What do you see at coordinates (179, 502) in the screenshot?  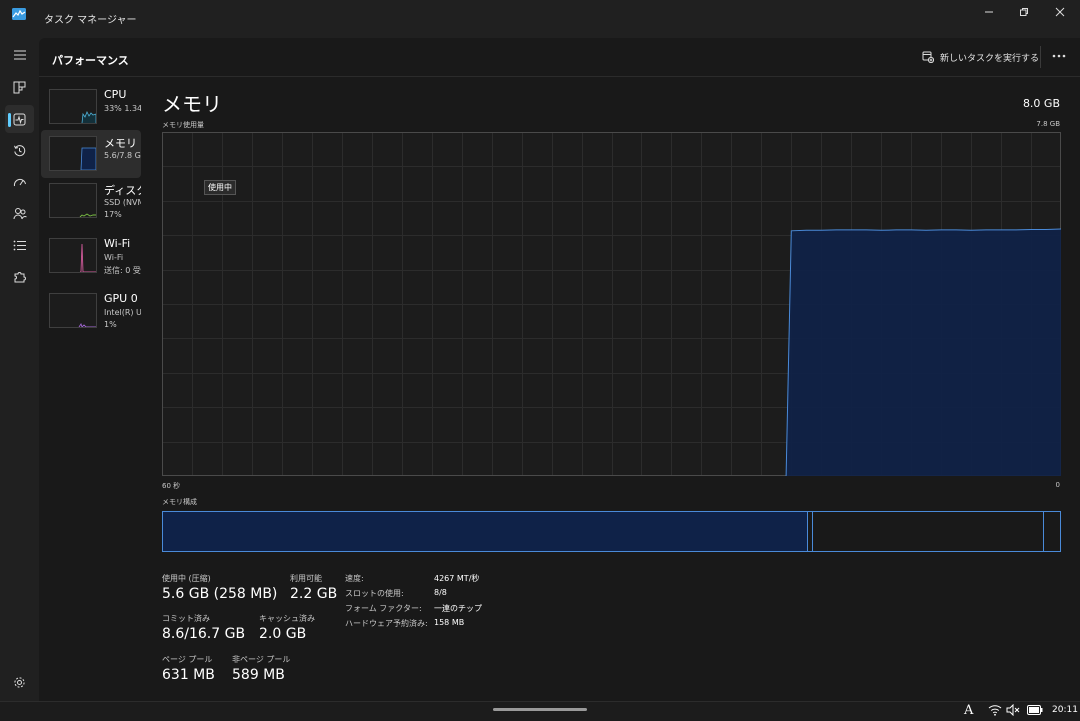 I see `composition-label: メモリ構成` at bounding box center [179, 502].